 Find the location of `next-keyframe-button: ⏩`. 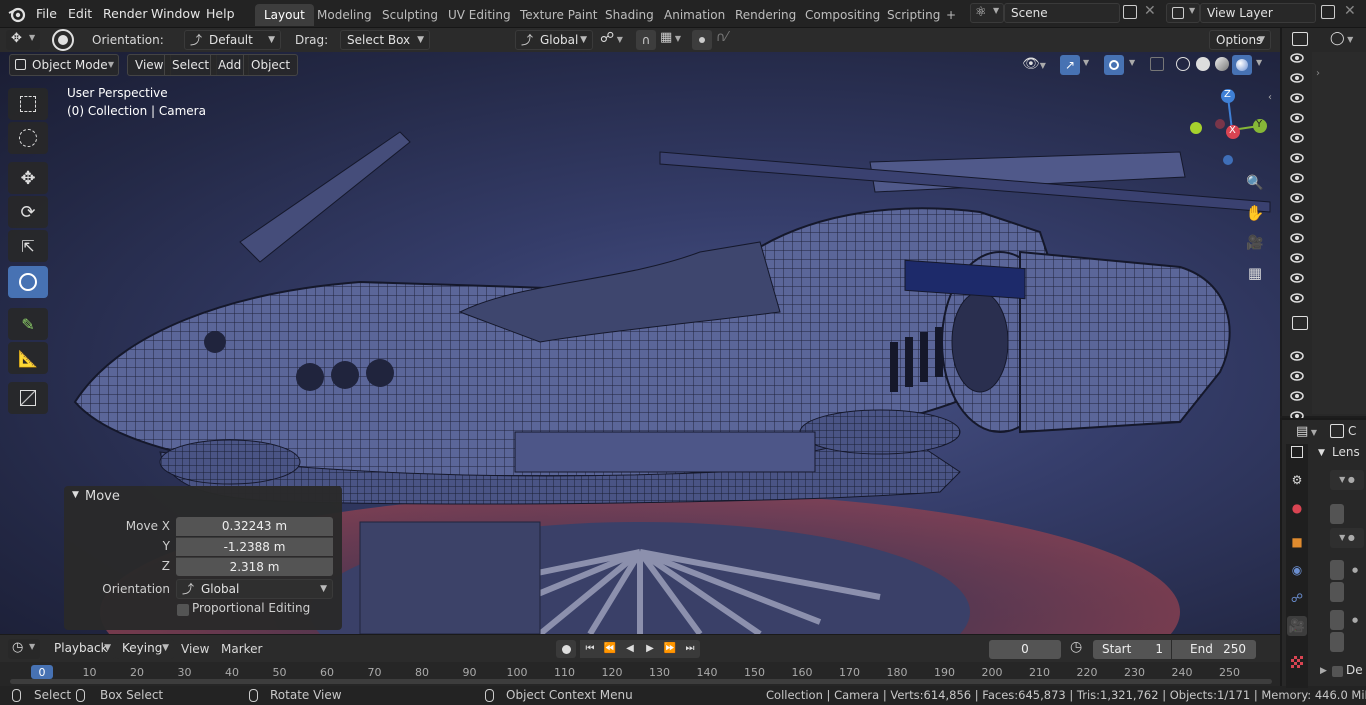

next-keyframe-button: ⏩ is located at coordinates (670, 649).